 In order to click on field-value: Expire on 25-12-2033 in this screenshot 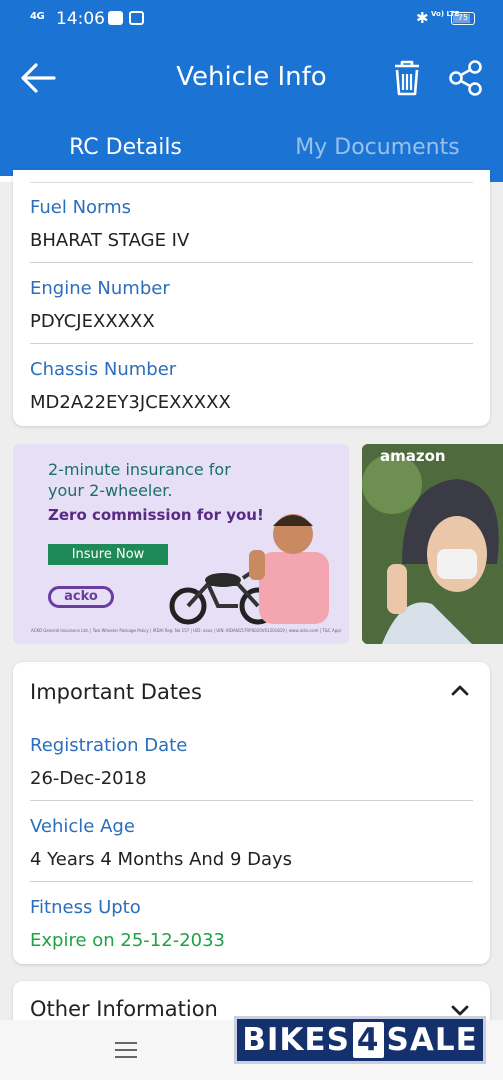, I will do `click(128, 940)`.